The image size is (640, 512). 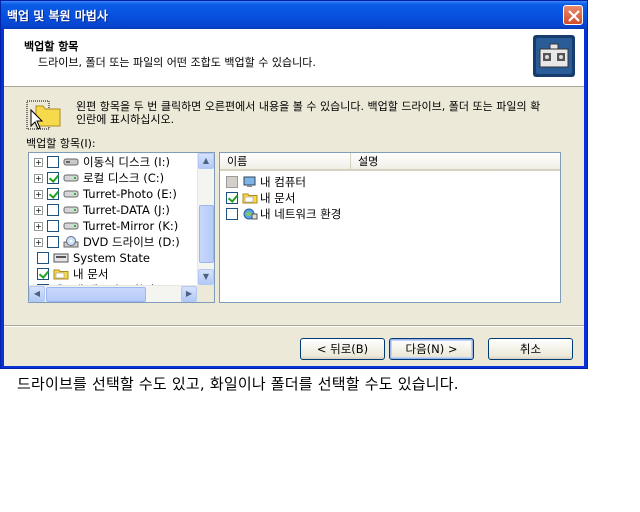 I want to click on system-state-icon, so click(x=61, y=258).